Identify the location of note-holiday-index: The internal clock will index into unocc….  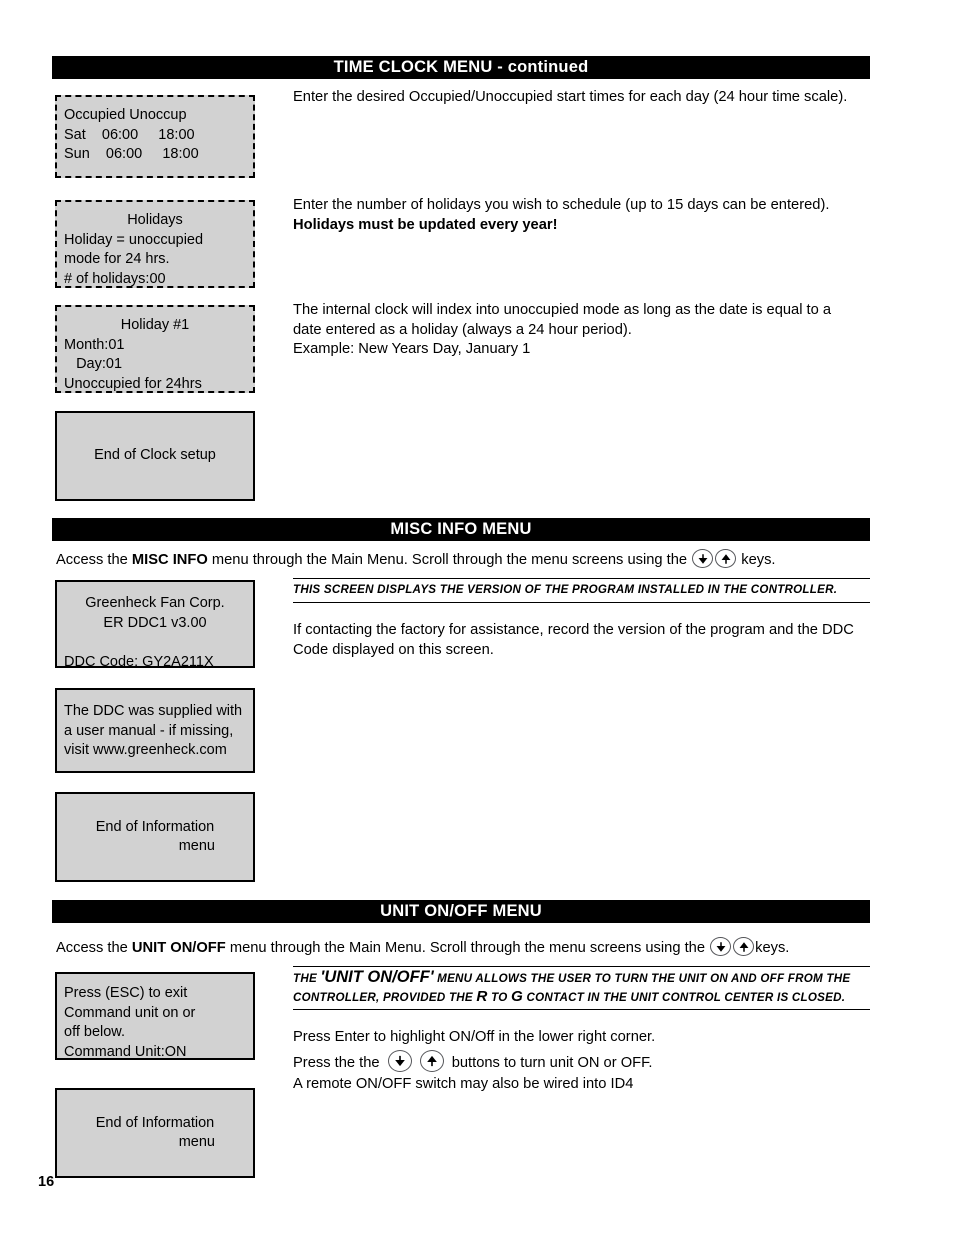
(583, 330).